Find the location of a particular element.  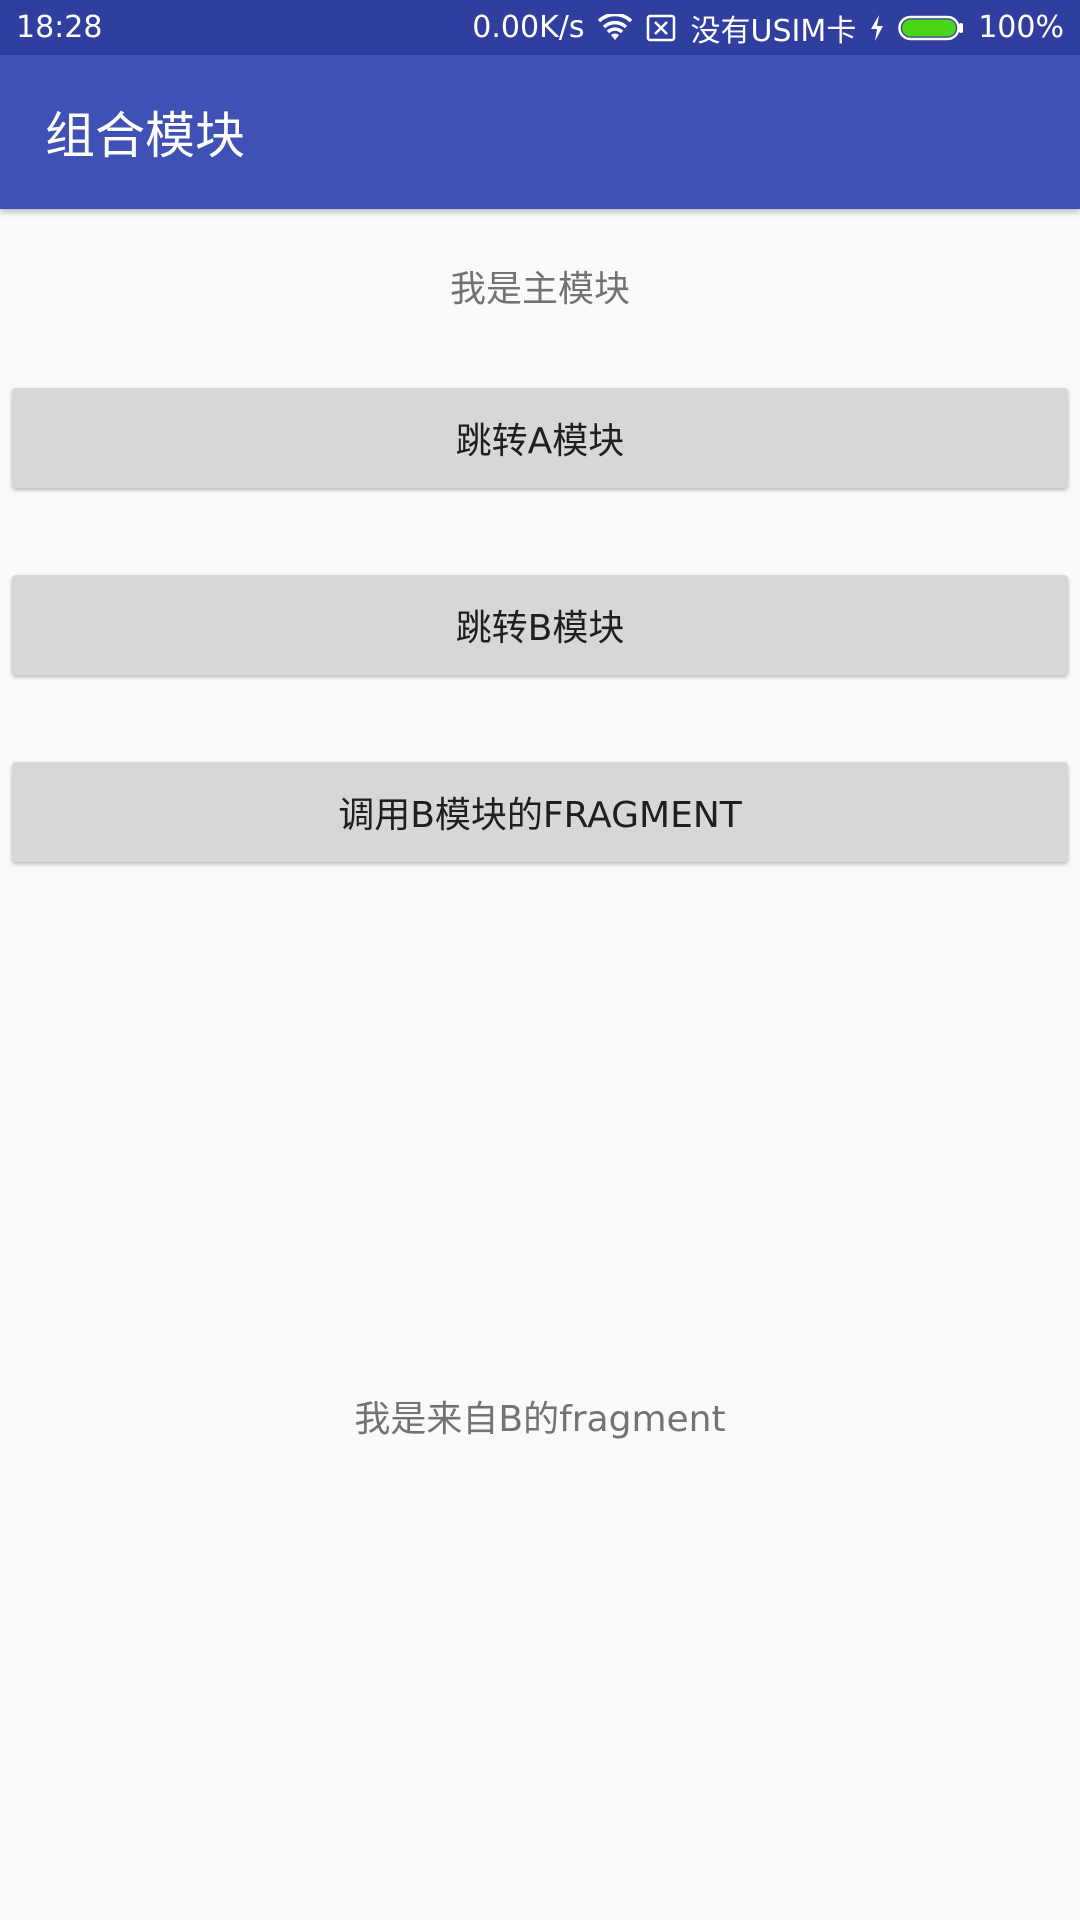

status-bar: 18:28 0.00K/s 没有USIM卡 100% is located at coordinates (540, 27).